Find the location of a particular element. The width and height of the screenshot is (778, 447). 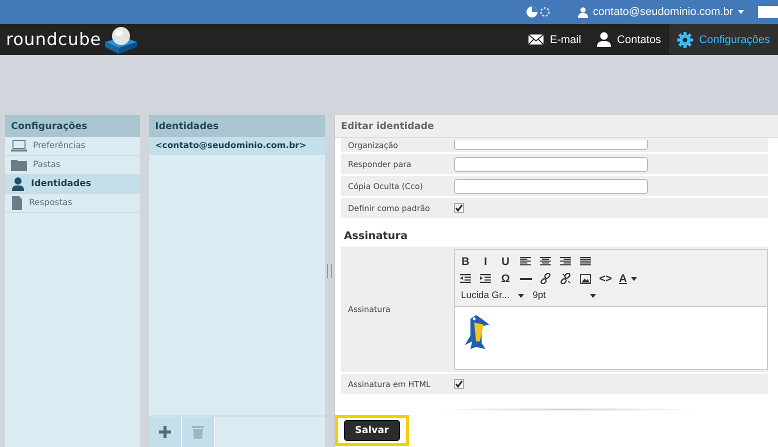

nav-tab: E-mail is located at coordinates (555, 39).